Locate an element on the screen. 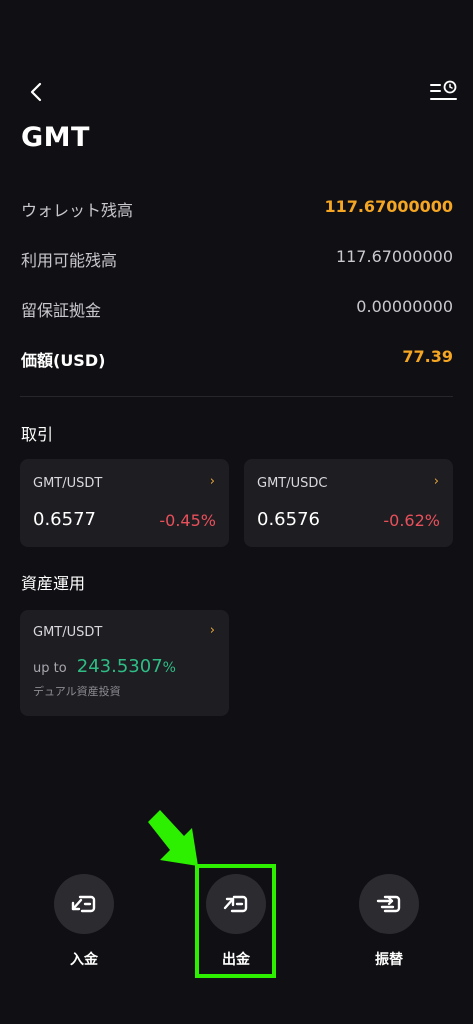 This screenshot has height=1024, width=473. trade-pair: GMT/USDC is located at coordinates (292, 483).